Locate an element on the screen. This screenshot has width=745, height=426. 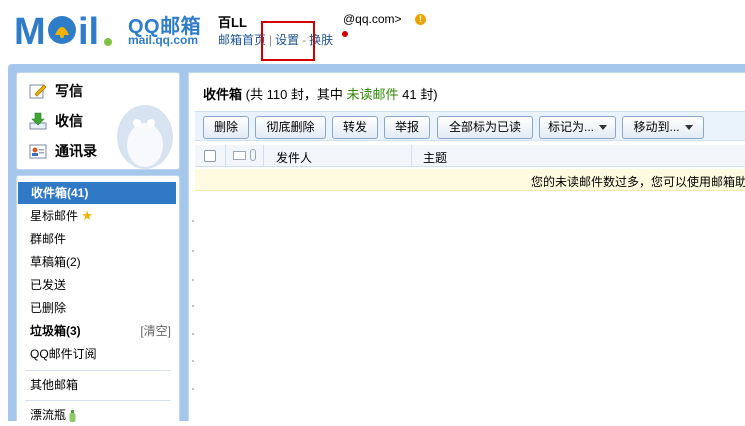
folder-label: 垃圾箱(3) is located at coordinates (55, 331).